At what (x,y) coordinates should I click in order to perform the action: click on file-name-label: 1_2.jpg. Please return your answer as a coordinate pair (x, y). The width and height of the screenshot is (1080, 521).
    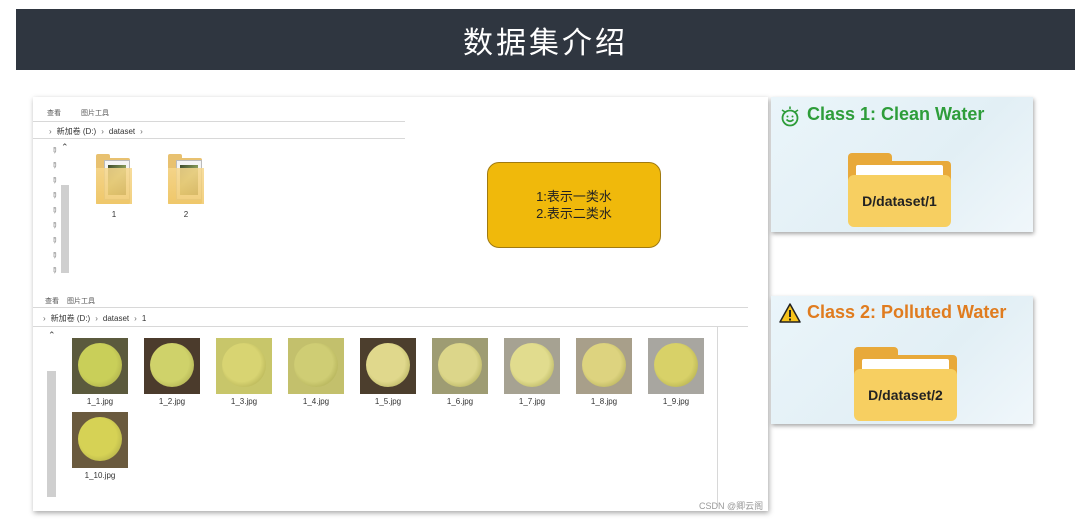
    Looking at the image, I should click on (172, 401).